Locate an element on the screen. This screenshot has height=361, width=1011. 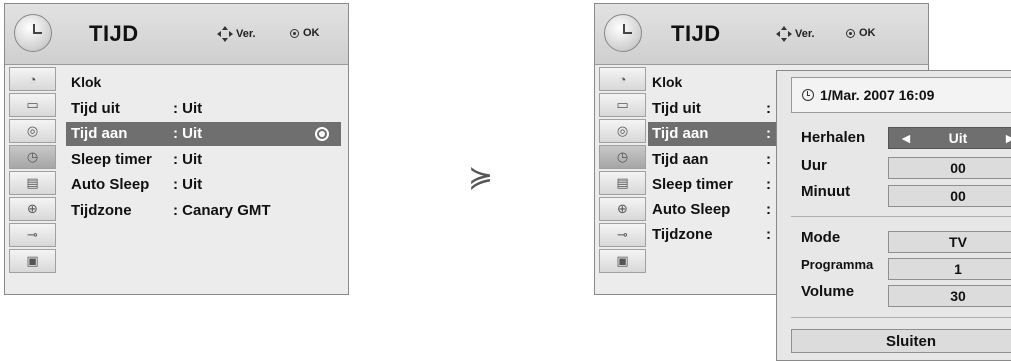
mode-field: TV is located at coordinates (949, 242).